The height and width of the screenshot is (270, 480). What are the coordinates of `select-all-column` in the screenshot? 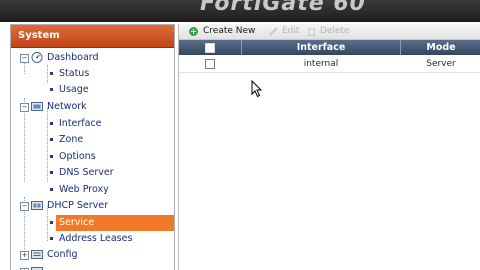 It's located at (210, 47).